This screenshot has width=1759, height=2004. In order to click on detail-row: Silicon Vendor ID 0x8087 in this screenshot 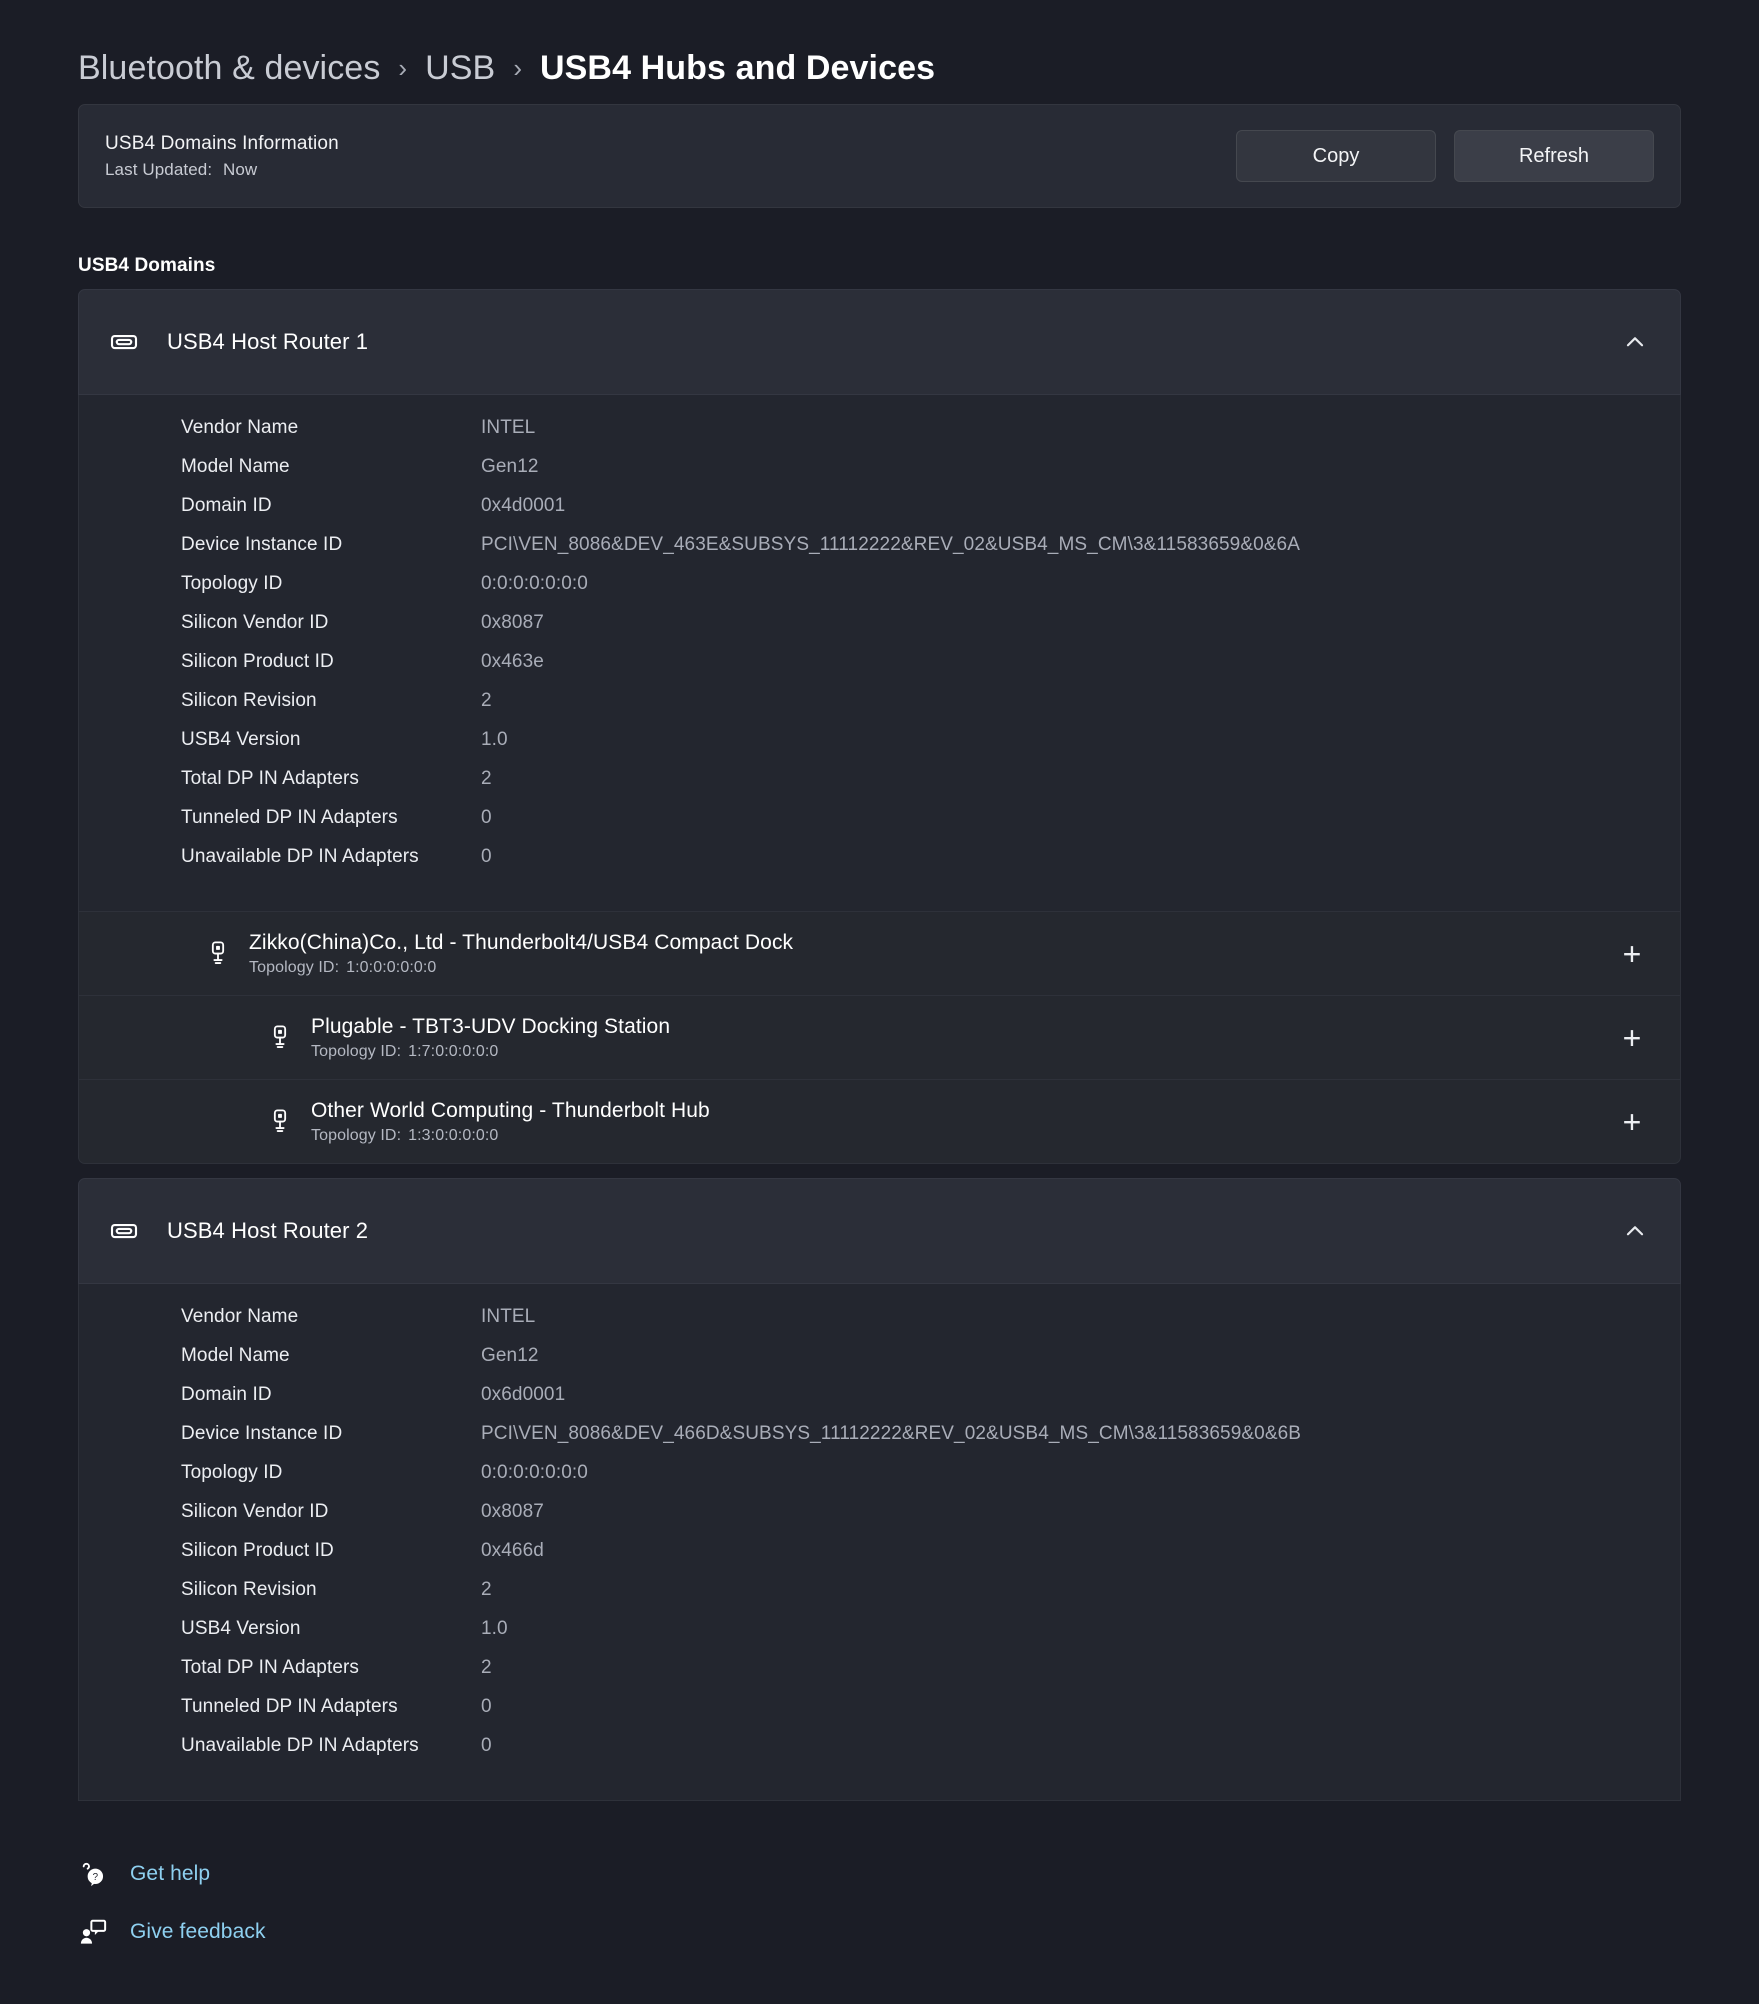, I will do `click(879, 1520)`.